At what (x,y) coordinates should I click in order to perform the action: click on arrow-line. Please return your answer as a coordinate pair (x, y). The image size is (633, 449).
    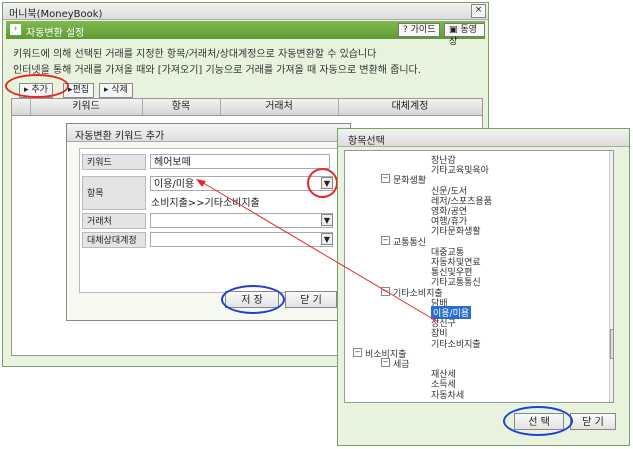
    Looking at the image, I should click on (319, 251).